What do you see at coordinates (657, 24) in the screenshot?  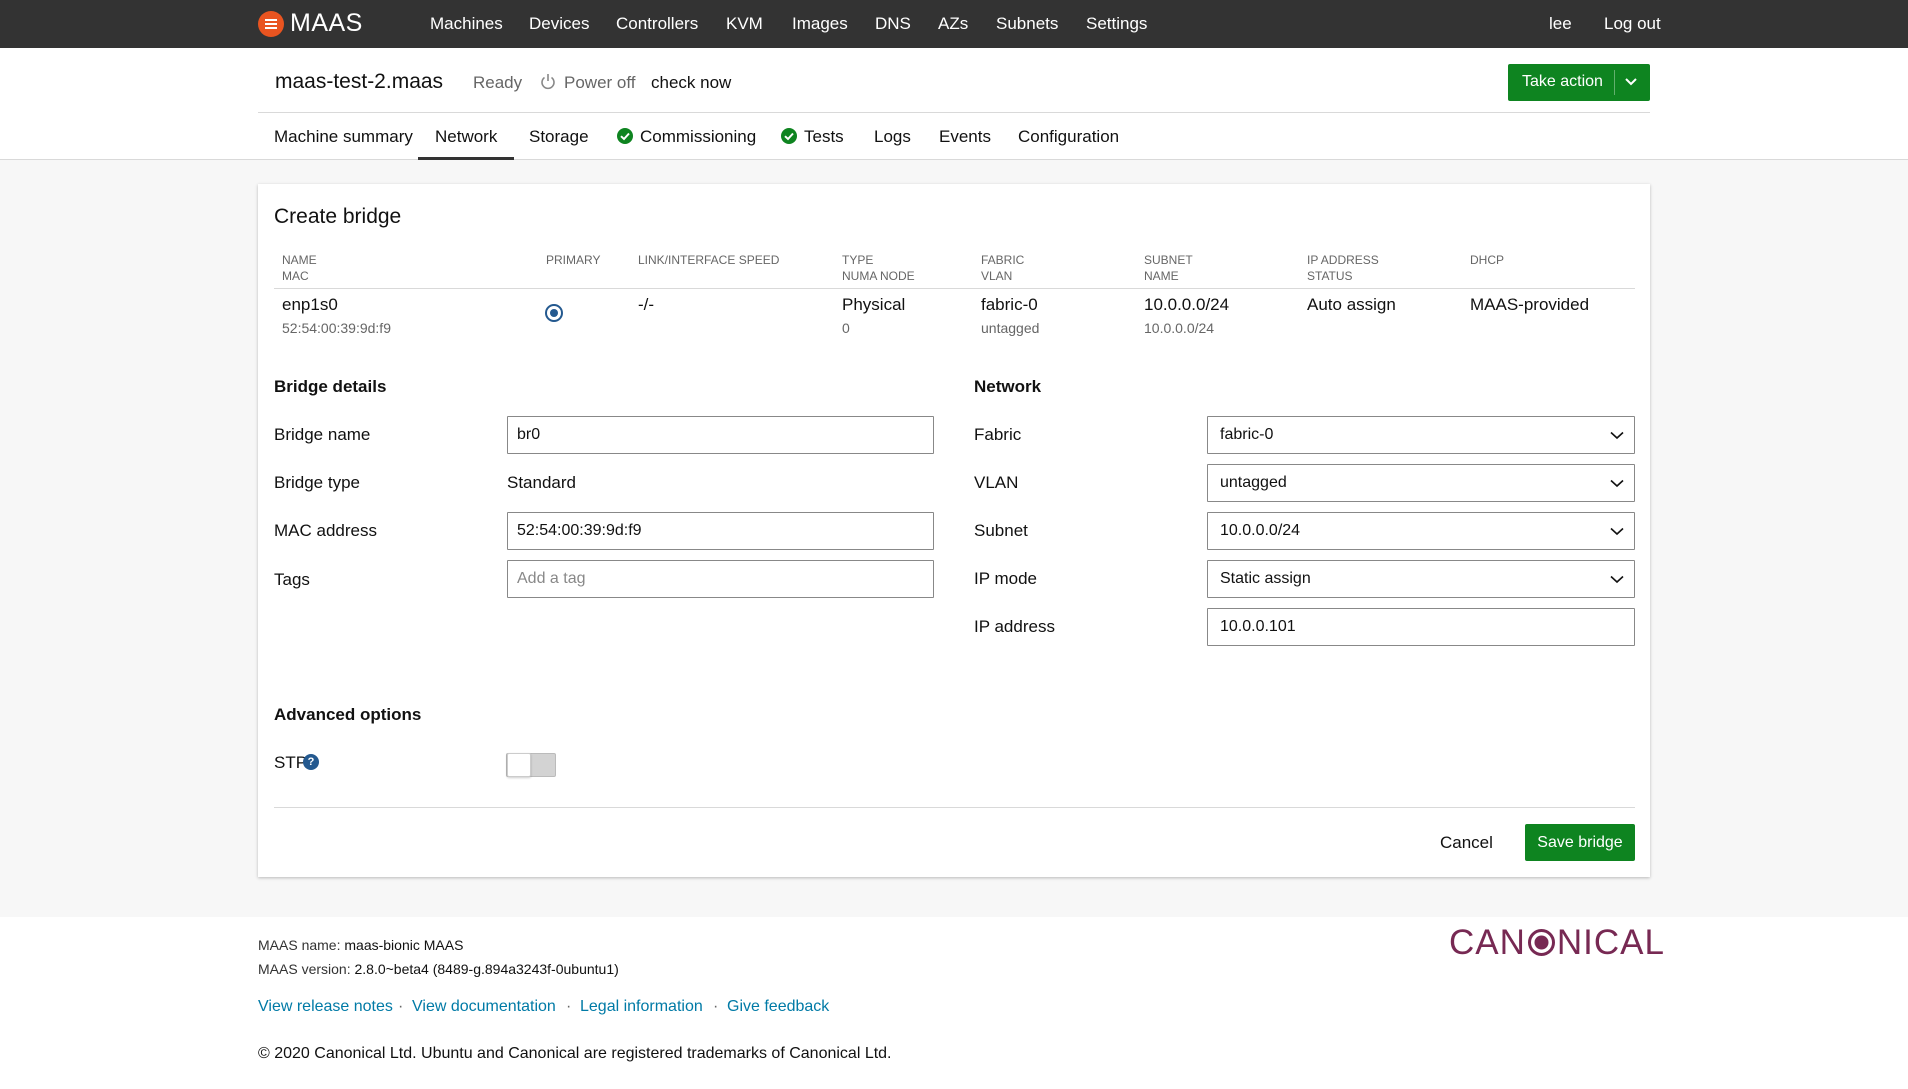 I see `nav-controllers: Controllers` at bounding box center [657, 24].